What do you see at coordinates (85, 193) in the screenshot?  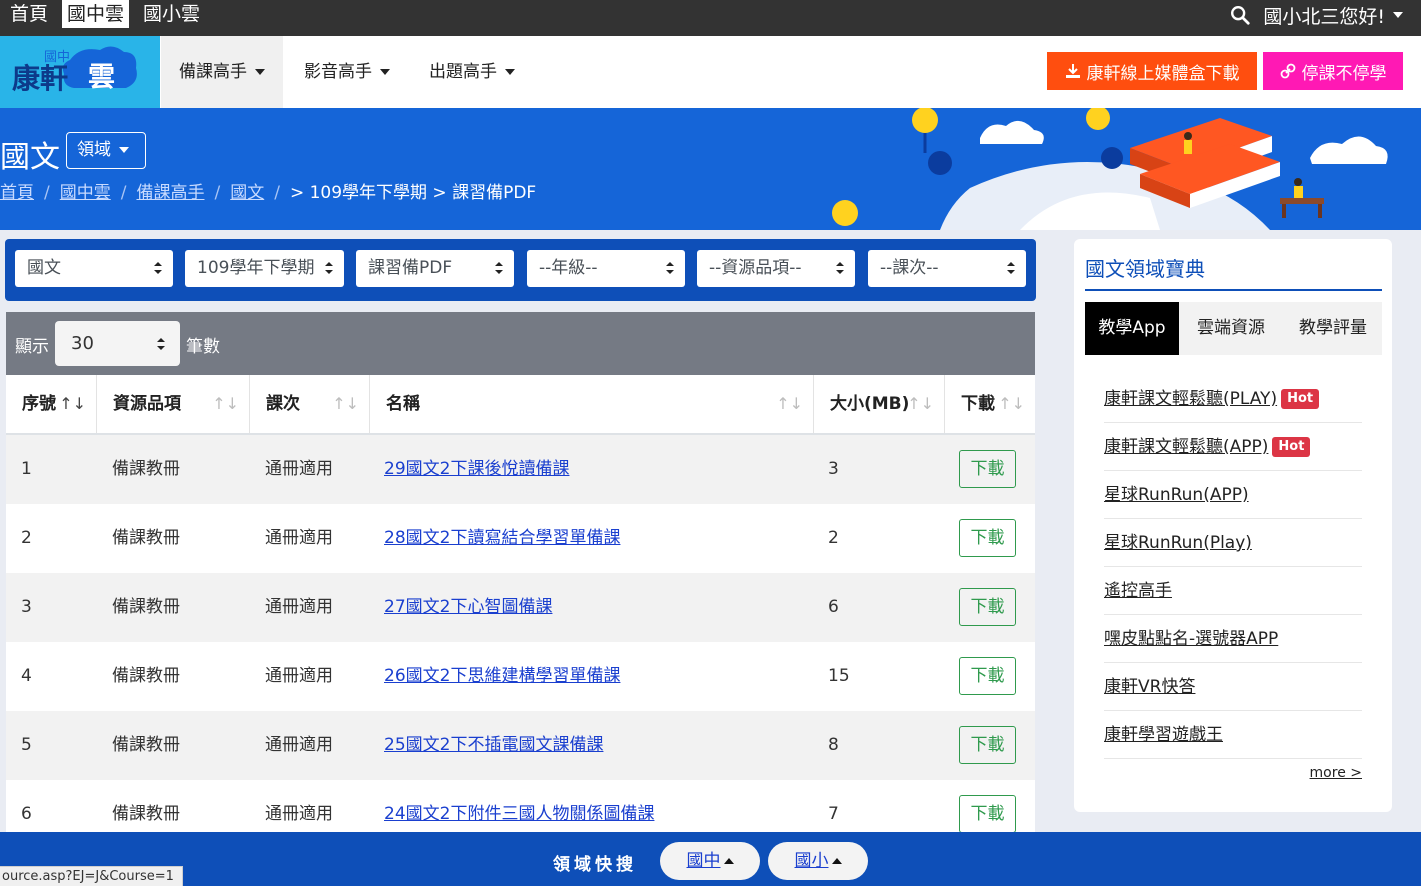 I see `breadcrumb-junior-cloud: 國中雲` at bounding box center [85, 193].